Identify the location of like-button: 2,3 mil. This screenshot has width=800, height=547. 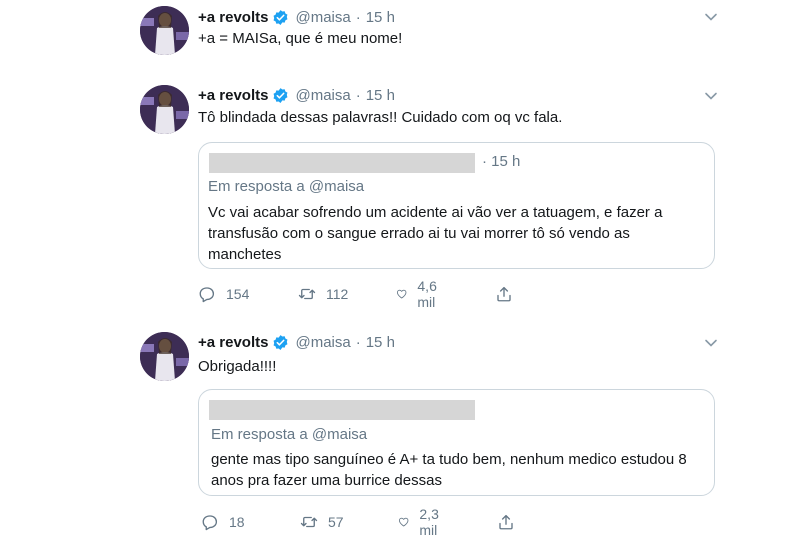
(421, 522).